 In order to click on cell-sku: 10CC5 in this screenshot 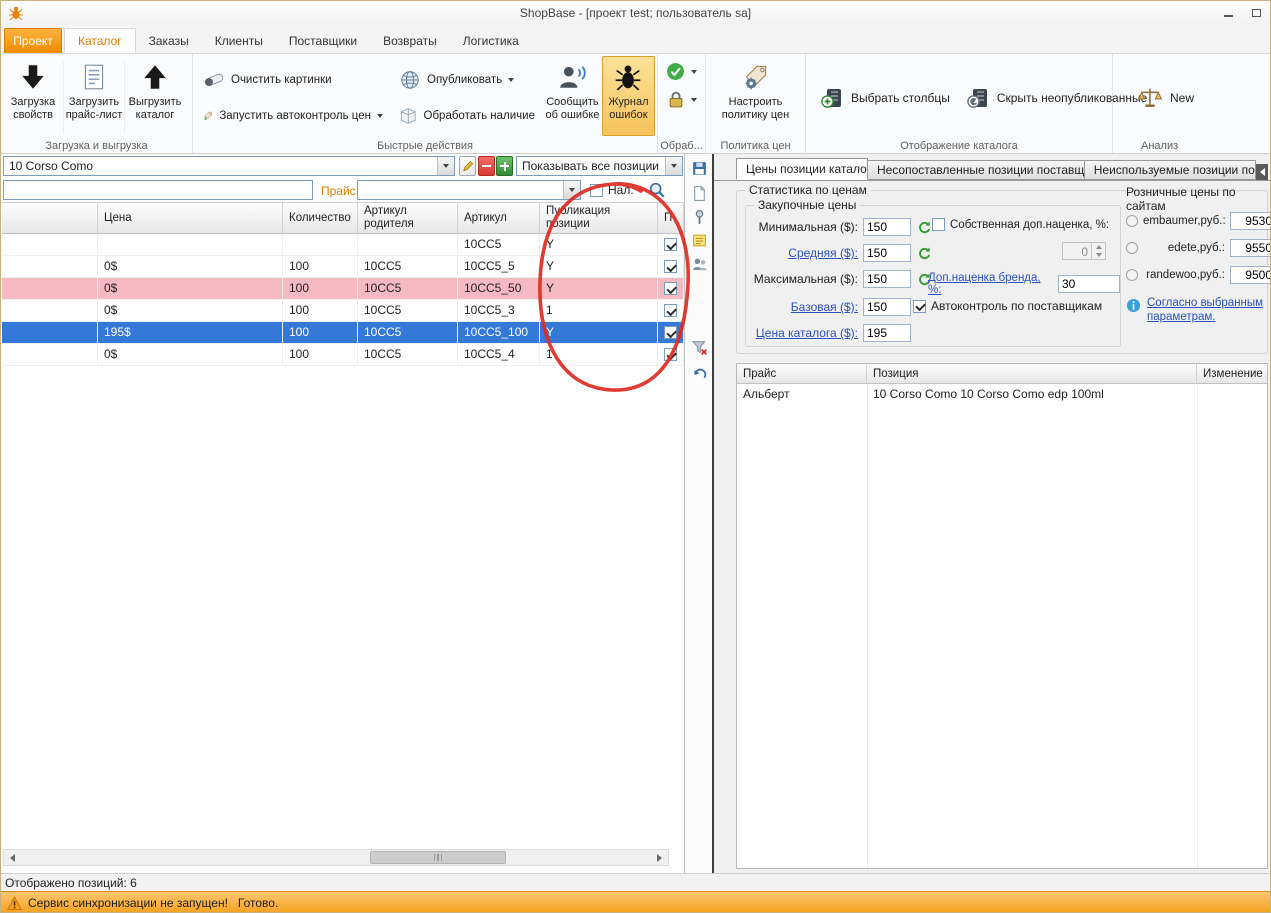, I will do `click(499, 244)`.